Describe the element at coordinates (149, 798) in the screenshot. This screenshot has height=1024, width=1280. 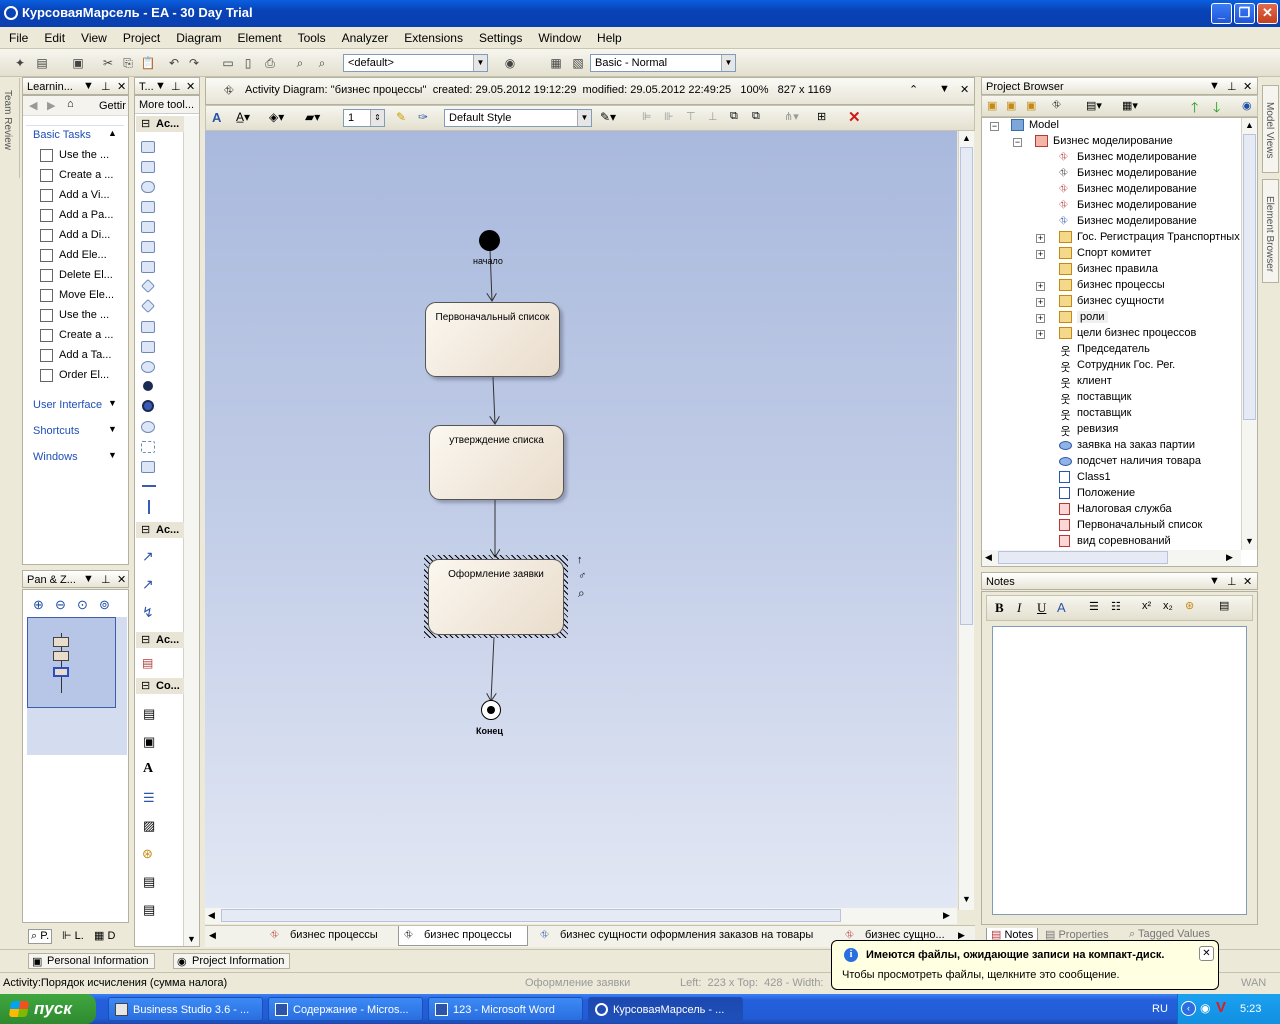
I see `legend-icon: ☰` at that location.